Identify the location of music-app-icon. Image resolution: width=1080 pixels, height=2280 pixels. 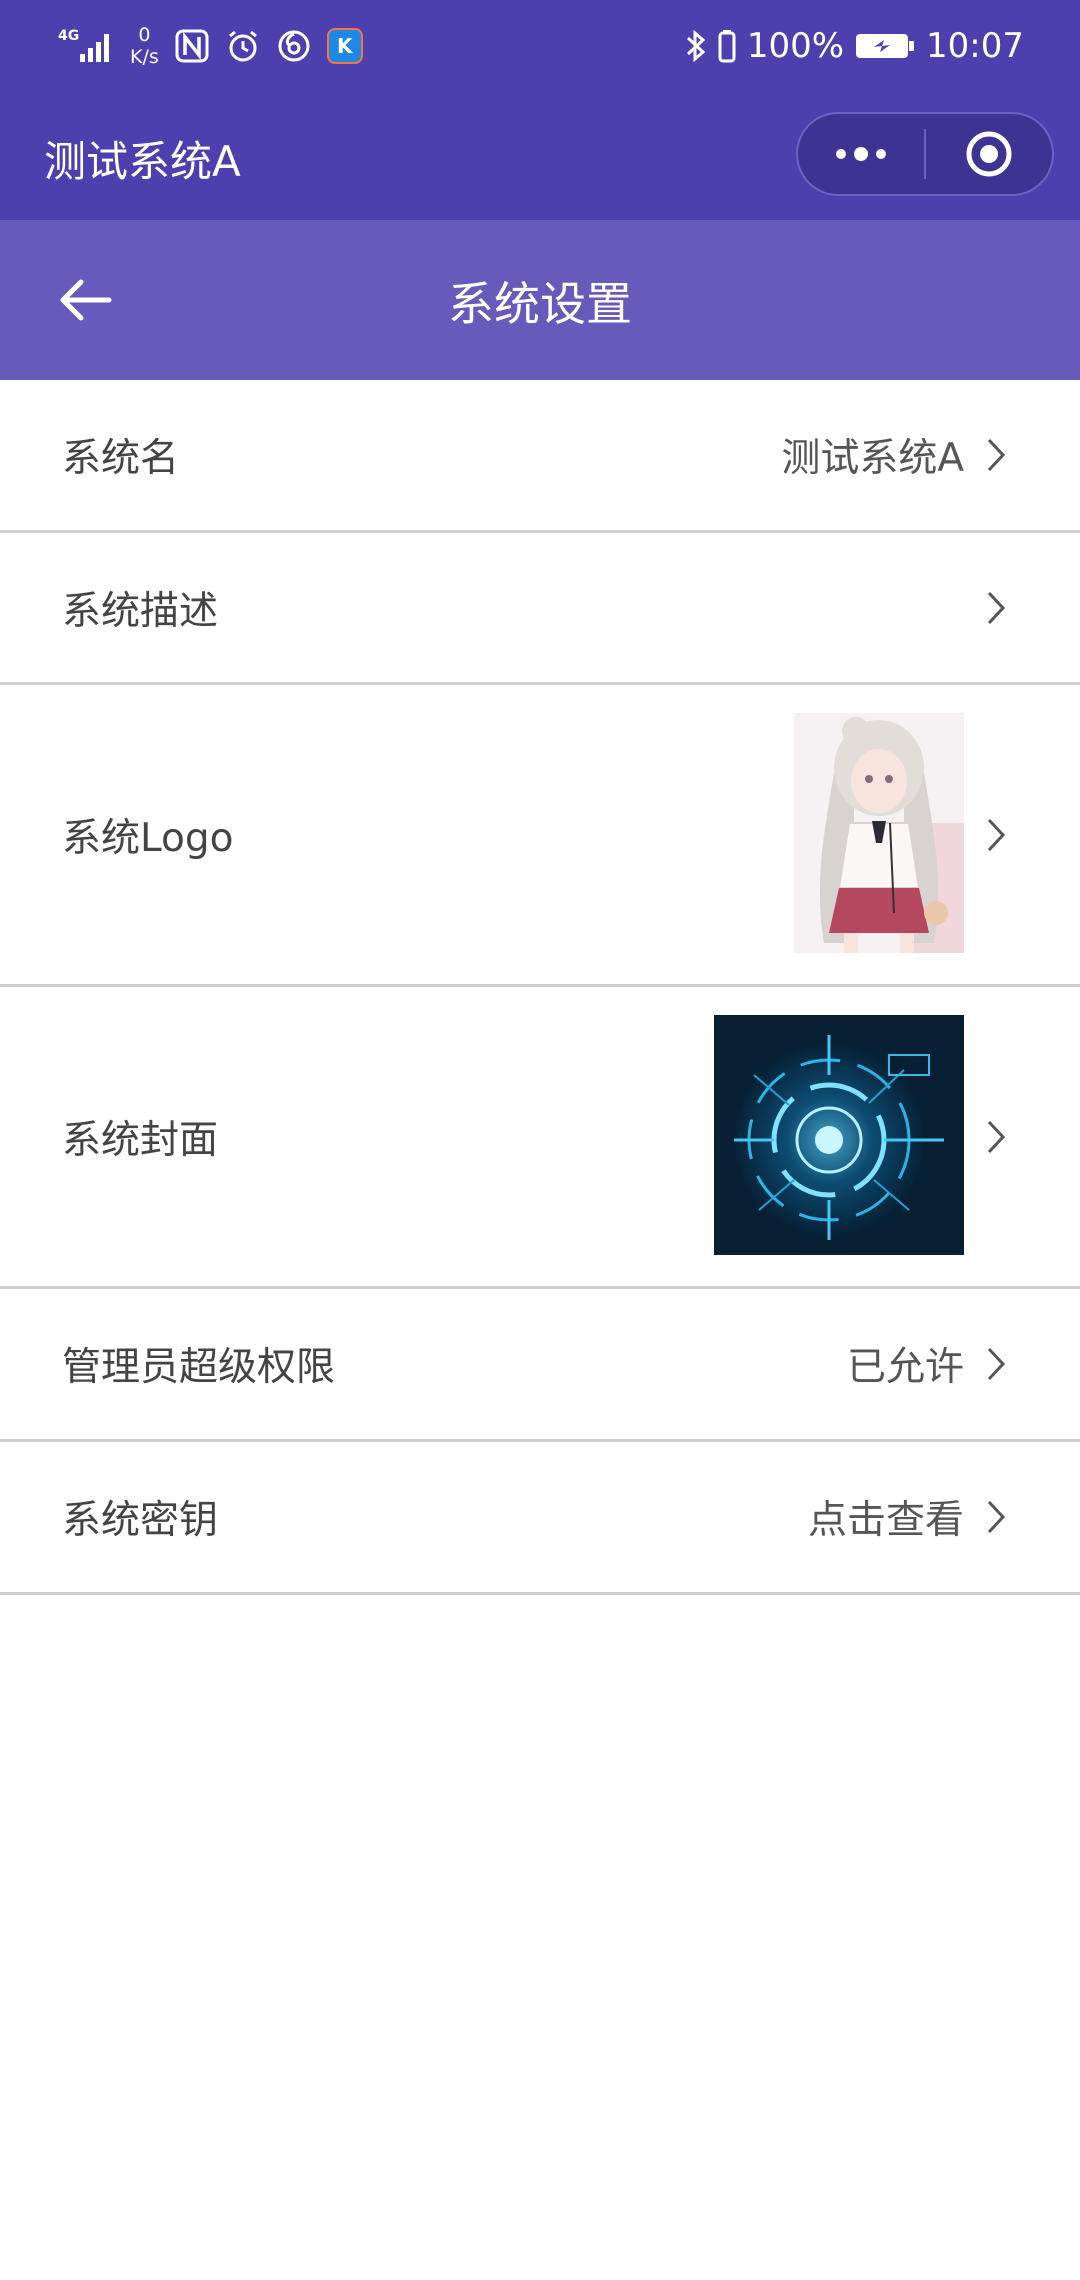
(294, 46).